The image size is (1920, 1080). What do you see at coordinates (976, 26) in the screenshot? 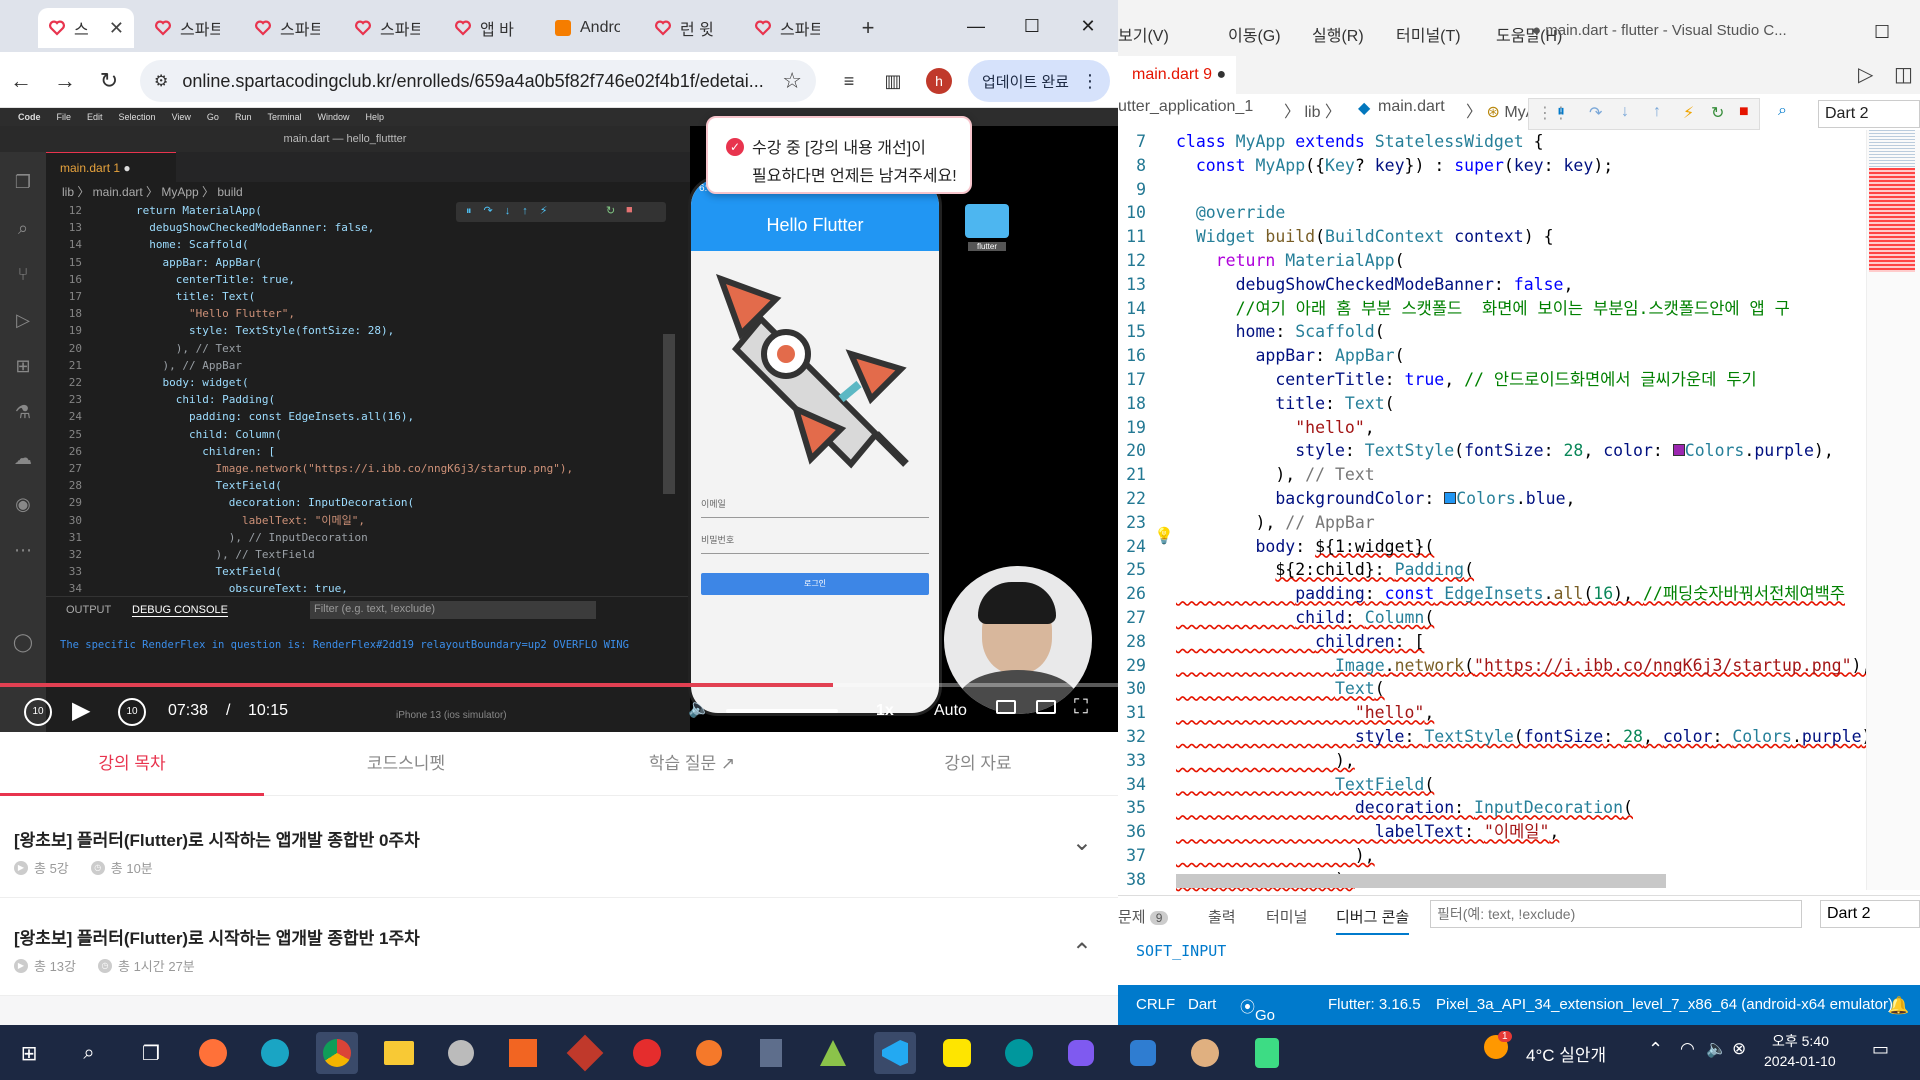
I see `minimize-icon: —` at bounding box center [976, 26].